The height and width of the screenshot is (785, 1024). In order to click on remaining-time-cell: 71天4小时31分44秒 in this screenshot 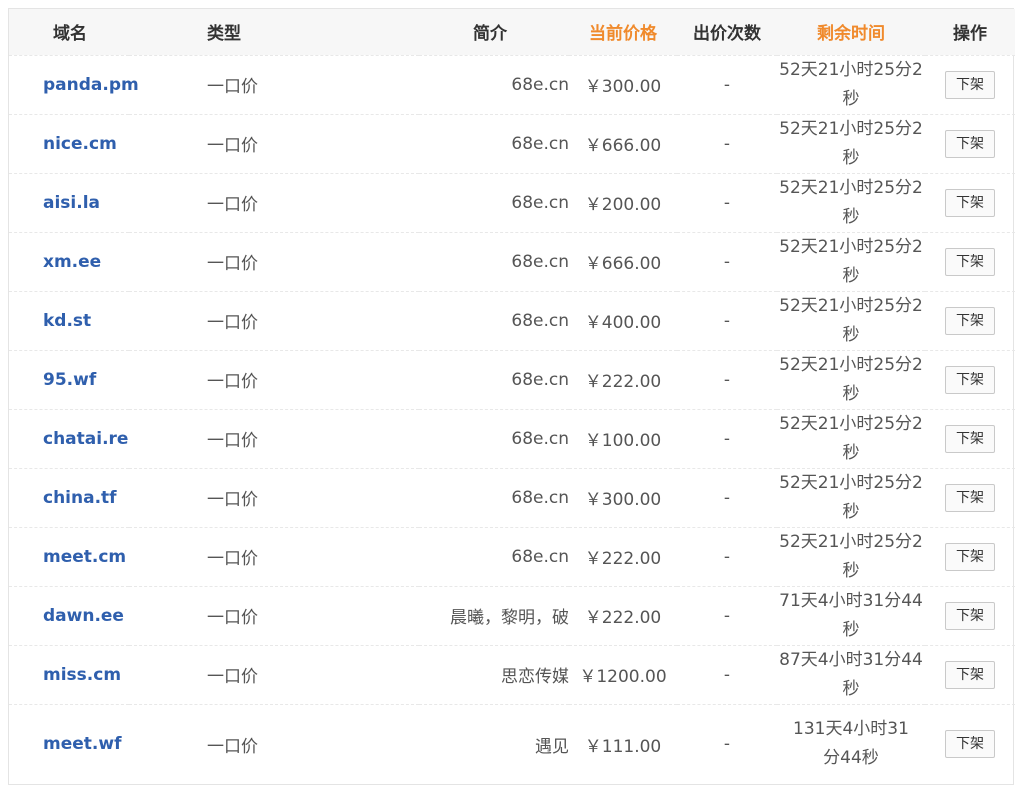, I will do `click(851, 615)`.